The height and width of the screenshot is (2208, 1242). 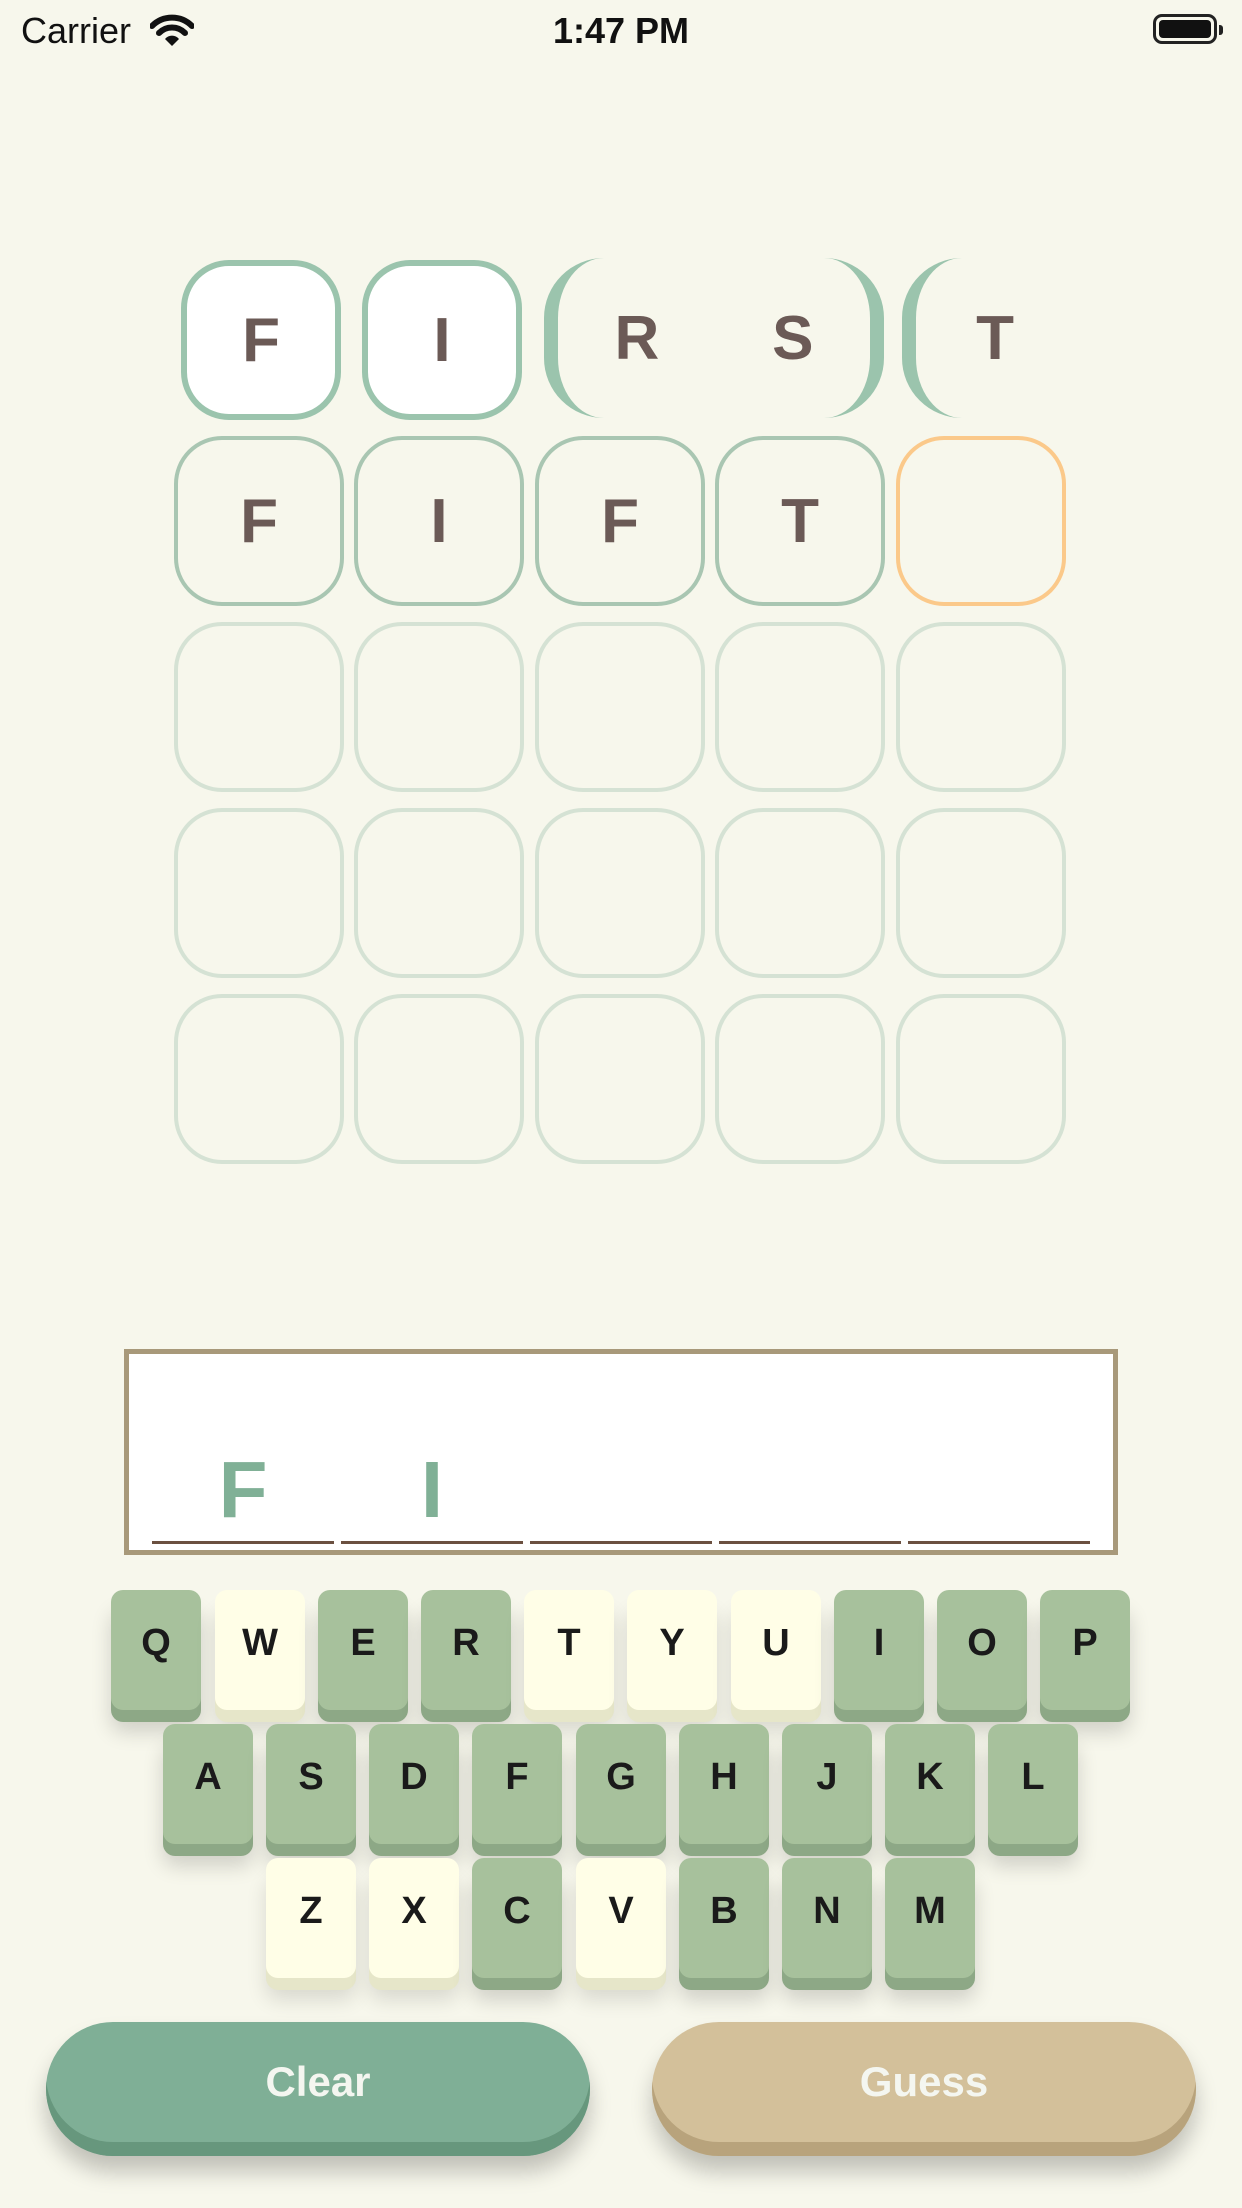 What do you see at coordinates (637, 338) in the screenshot?
I see `tile-r1-c3: R` at bounding box center [637, 338].